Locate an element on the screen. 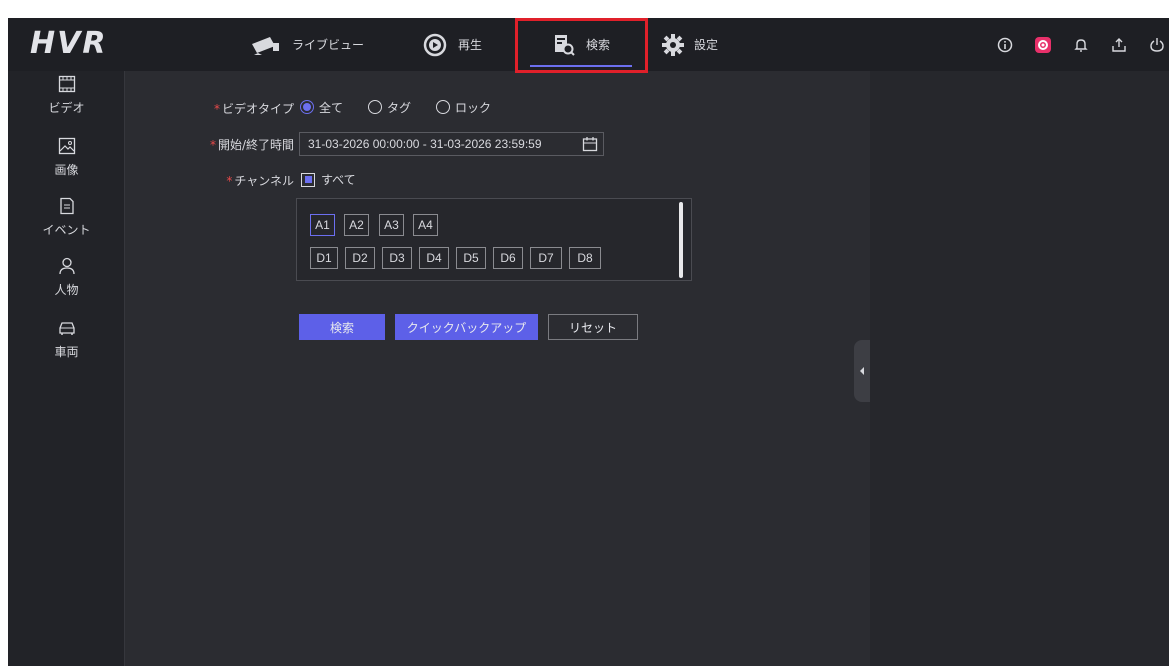 This screenshot has height=666, width=1169. nav-playback: 再生 is located at coordinates (452, 44).